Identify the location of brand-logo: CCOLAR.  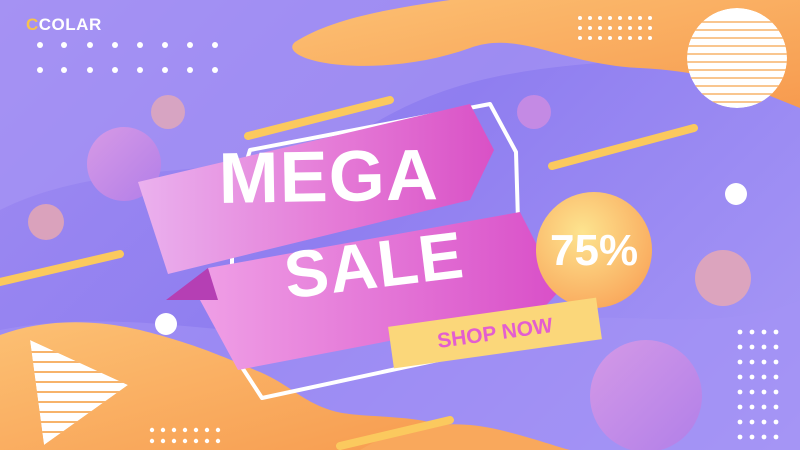
(64, 25).